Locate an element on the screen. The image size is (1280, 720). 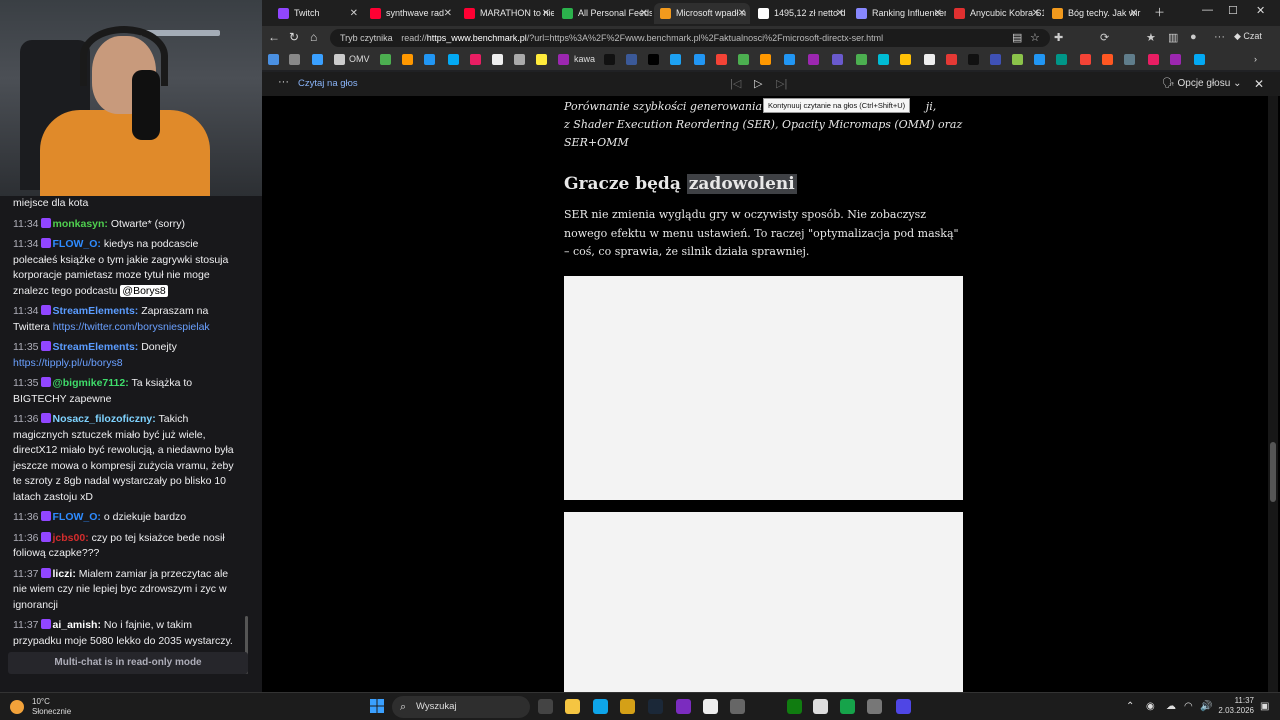
chat-mention: @Borys8 is located at coordinates (144, 290).